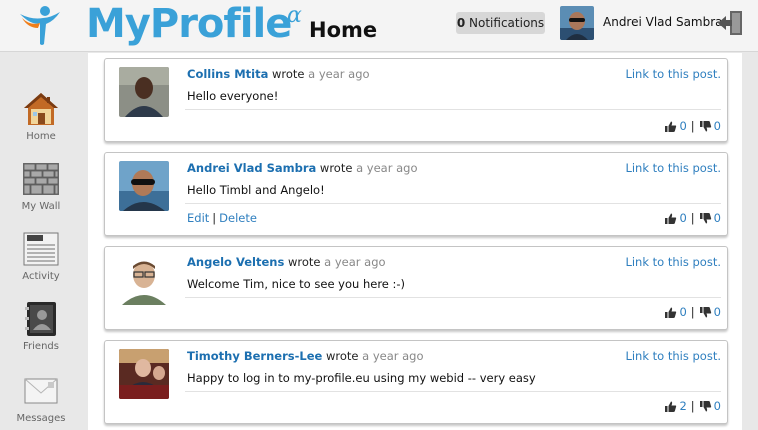 Image resolution: width=758 pixels, height=430 pixels. What do you see at coordinates (189, 24) in the screenshot?
I see `brand-title: MyProfile` at bounding box center [189, 24].